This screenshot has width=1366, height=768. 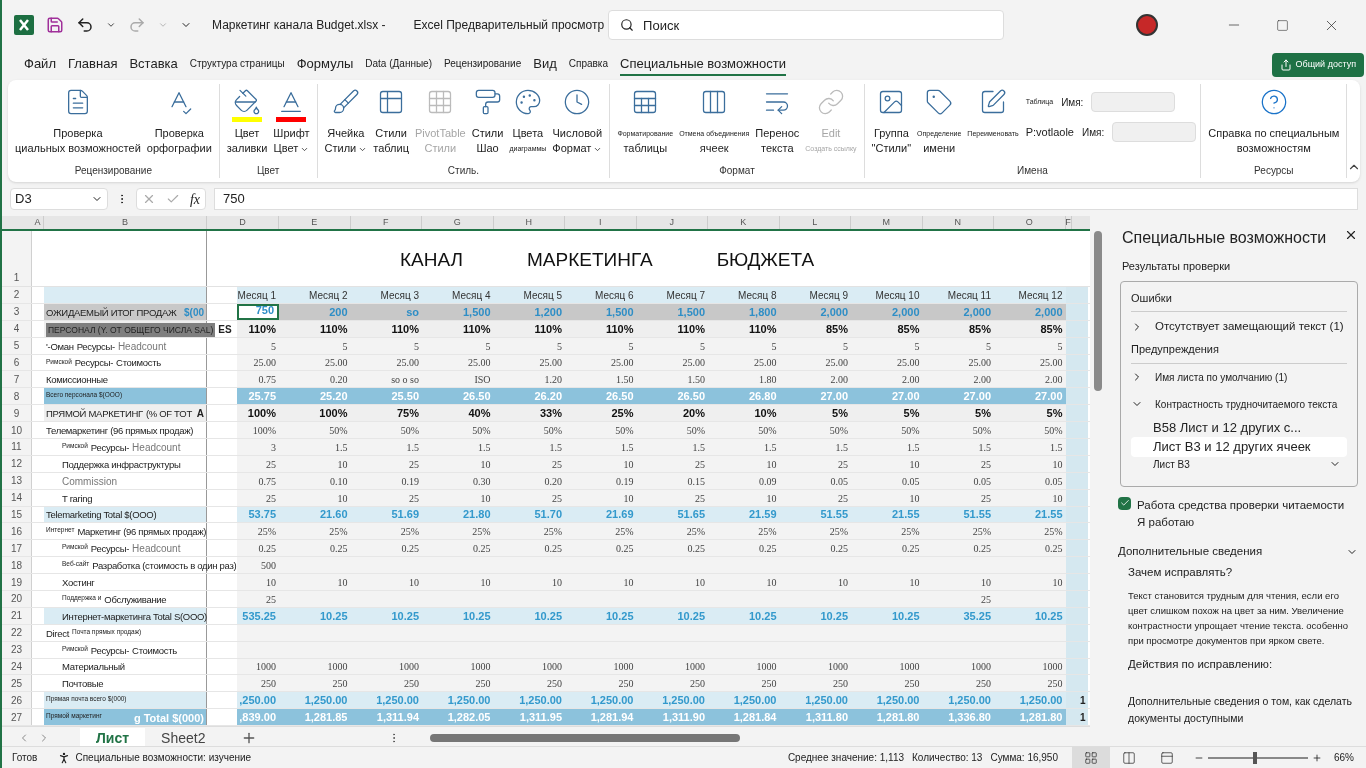 What do you see at coordinates (1255, 757) in the screenshot?
I see `zoom-slider` at bounding box center [1255, 757].